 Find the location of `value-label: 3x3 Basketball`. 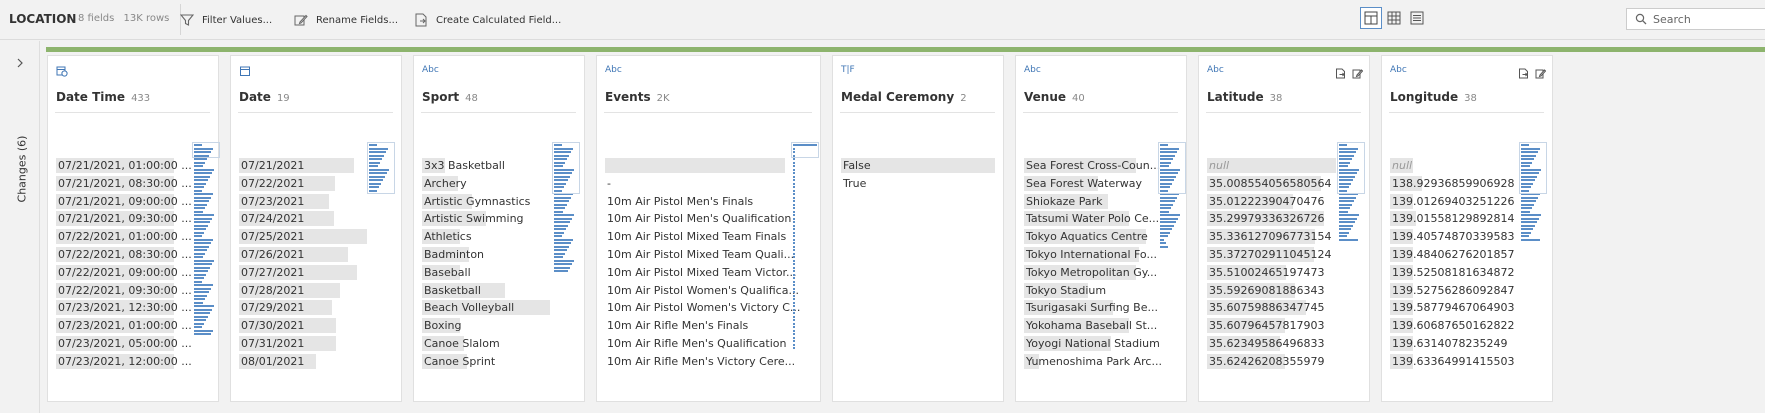

value-label: 3x3 Basketball is located at coordinates (464, 165).